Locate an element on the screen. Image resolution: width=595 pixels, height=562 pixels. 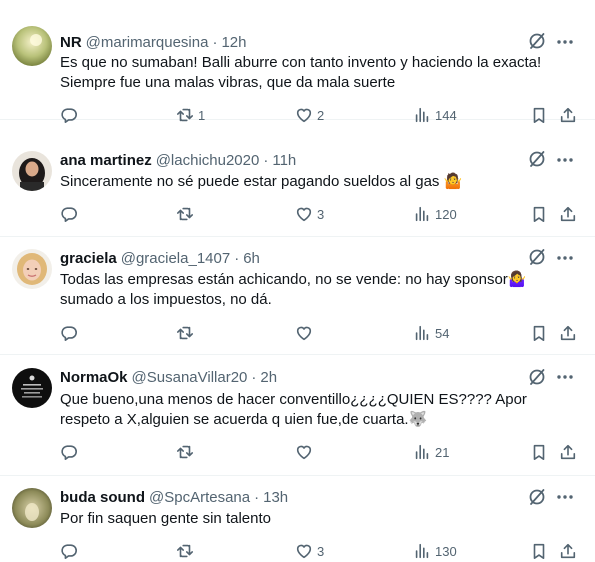
timestamp: 13h is located at coordinates (275, 497).